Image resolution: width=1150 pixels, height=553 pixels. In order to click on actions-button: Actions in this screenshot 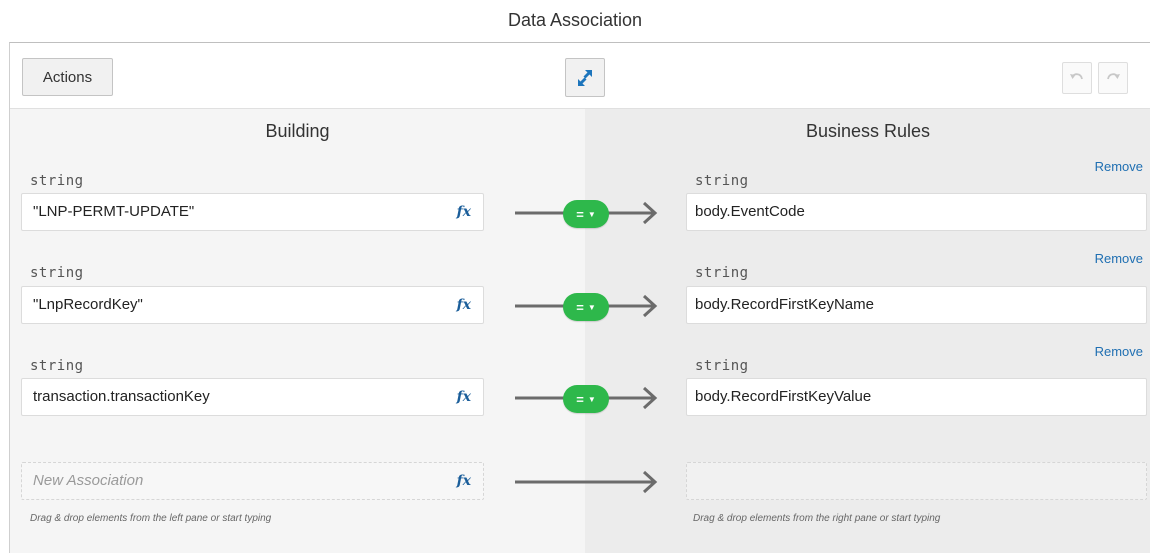, I will do `click(67, 77)`.